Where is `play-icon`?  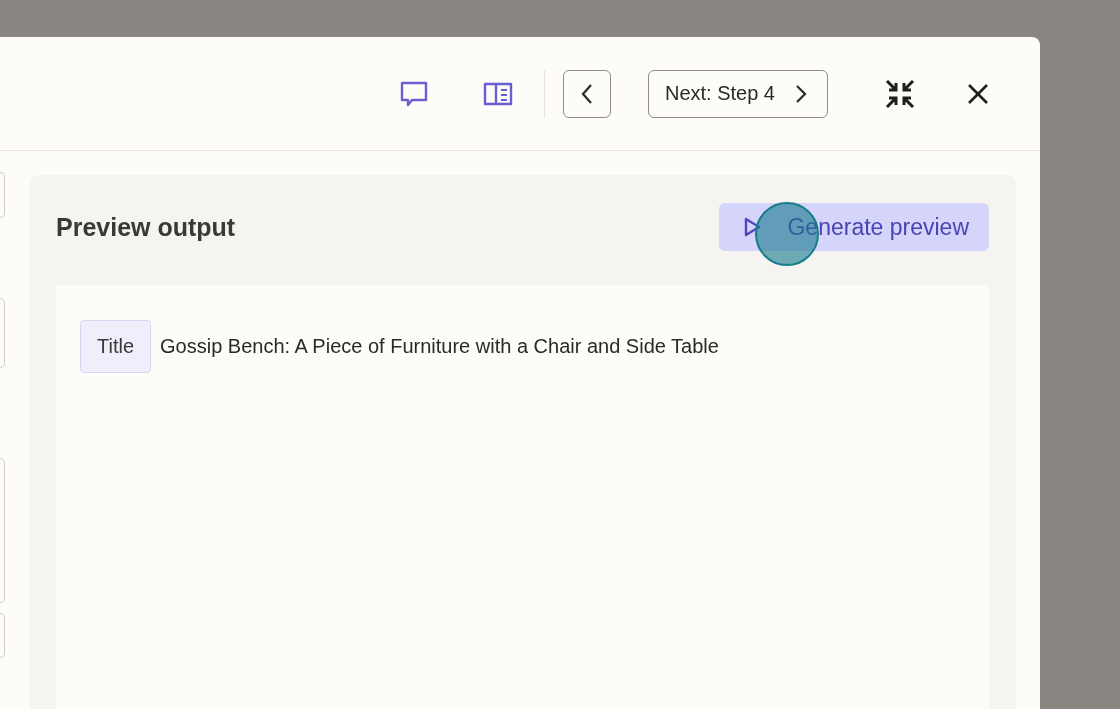
play-icon is located at coordinates (752, 227).